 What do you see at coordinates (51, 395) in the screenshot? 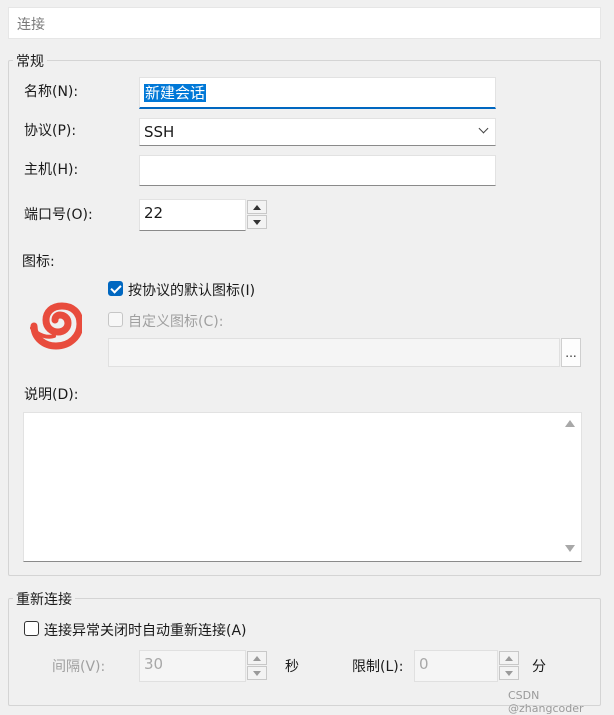
I see `description-label: 说明(D):` at bounding box center [51, 395].